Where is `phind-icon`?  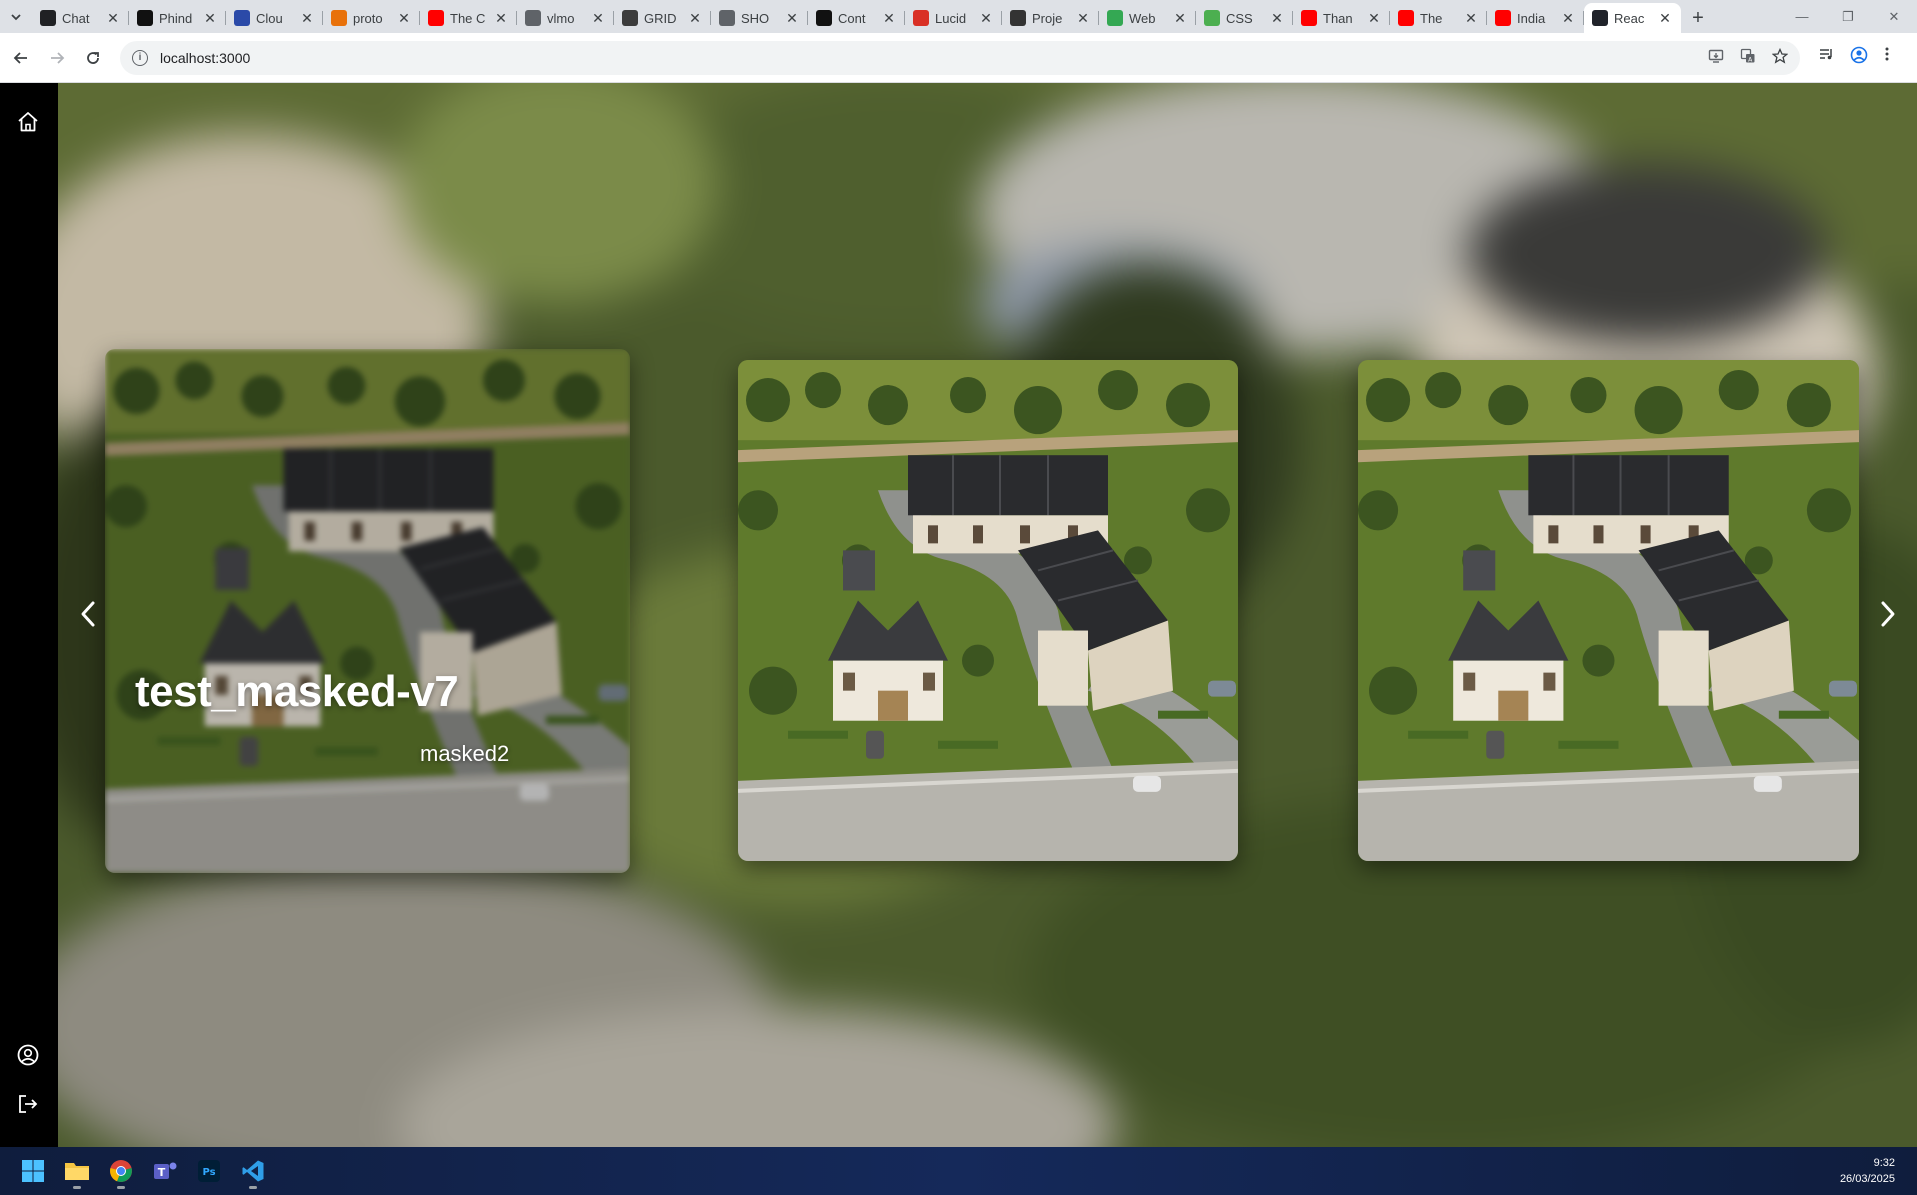
phind-icon is located at coordinates (145, 18).